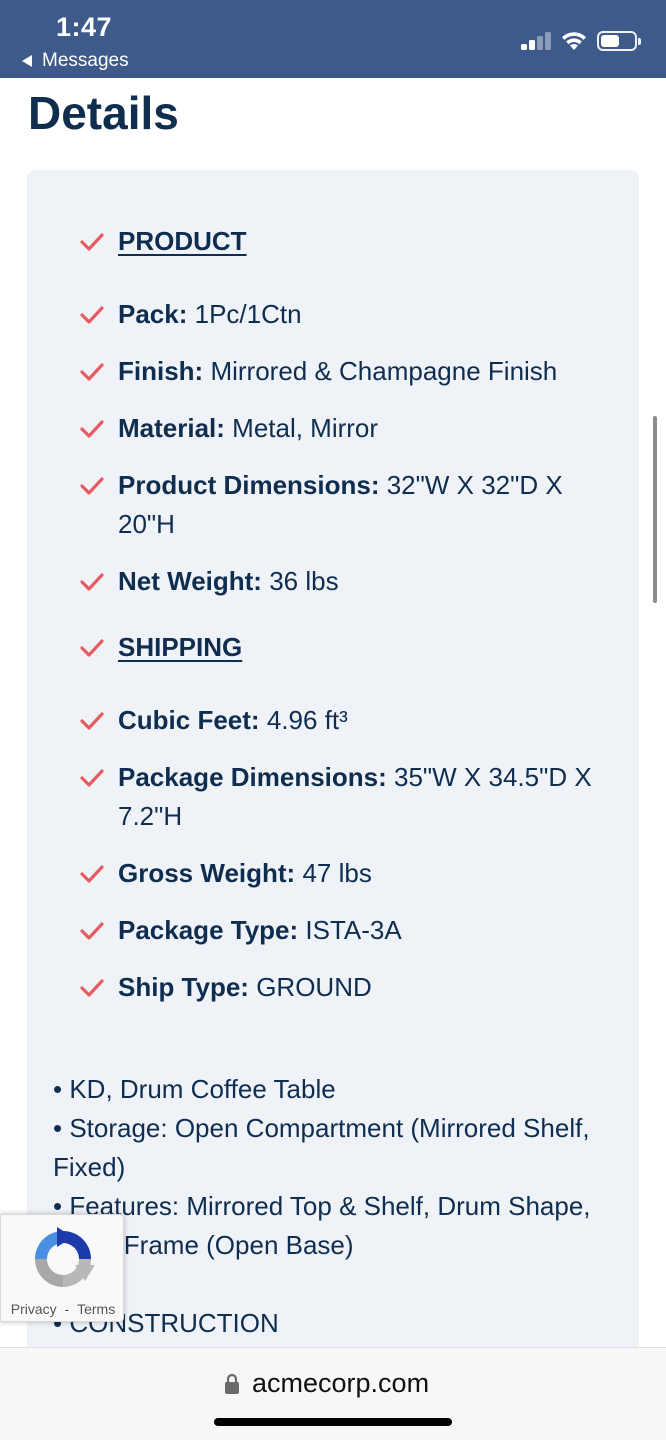 This screenshot has height=1440, width=666. I want to click on detail-row-cubic-feet: Cubic Feet: 4.96 ft³, so click(340, 720).